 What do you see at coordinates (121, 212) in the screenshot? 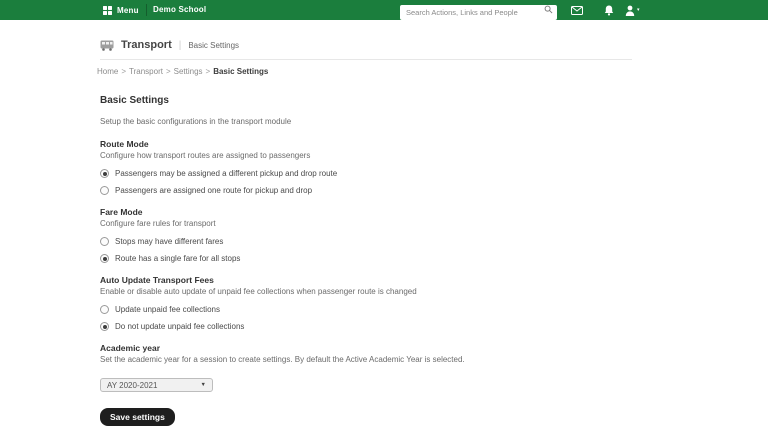
I see `section-label: Fare Mode` at bounding box center [121, 212].